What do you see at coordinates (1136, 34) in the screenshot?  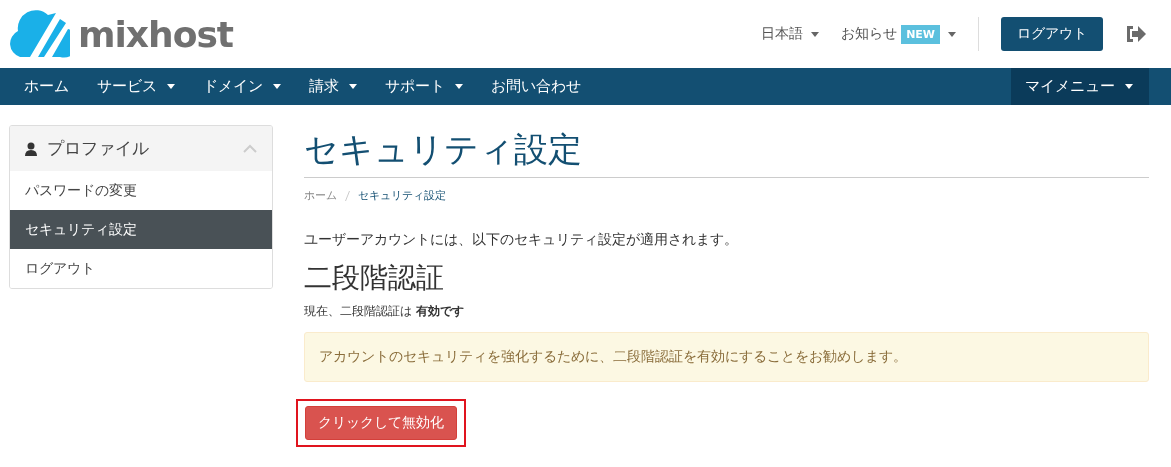 I see `logout-icon` at bounding box center [1136, 34].